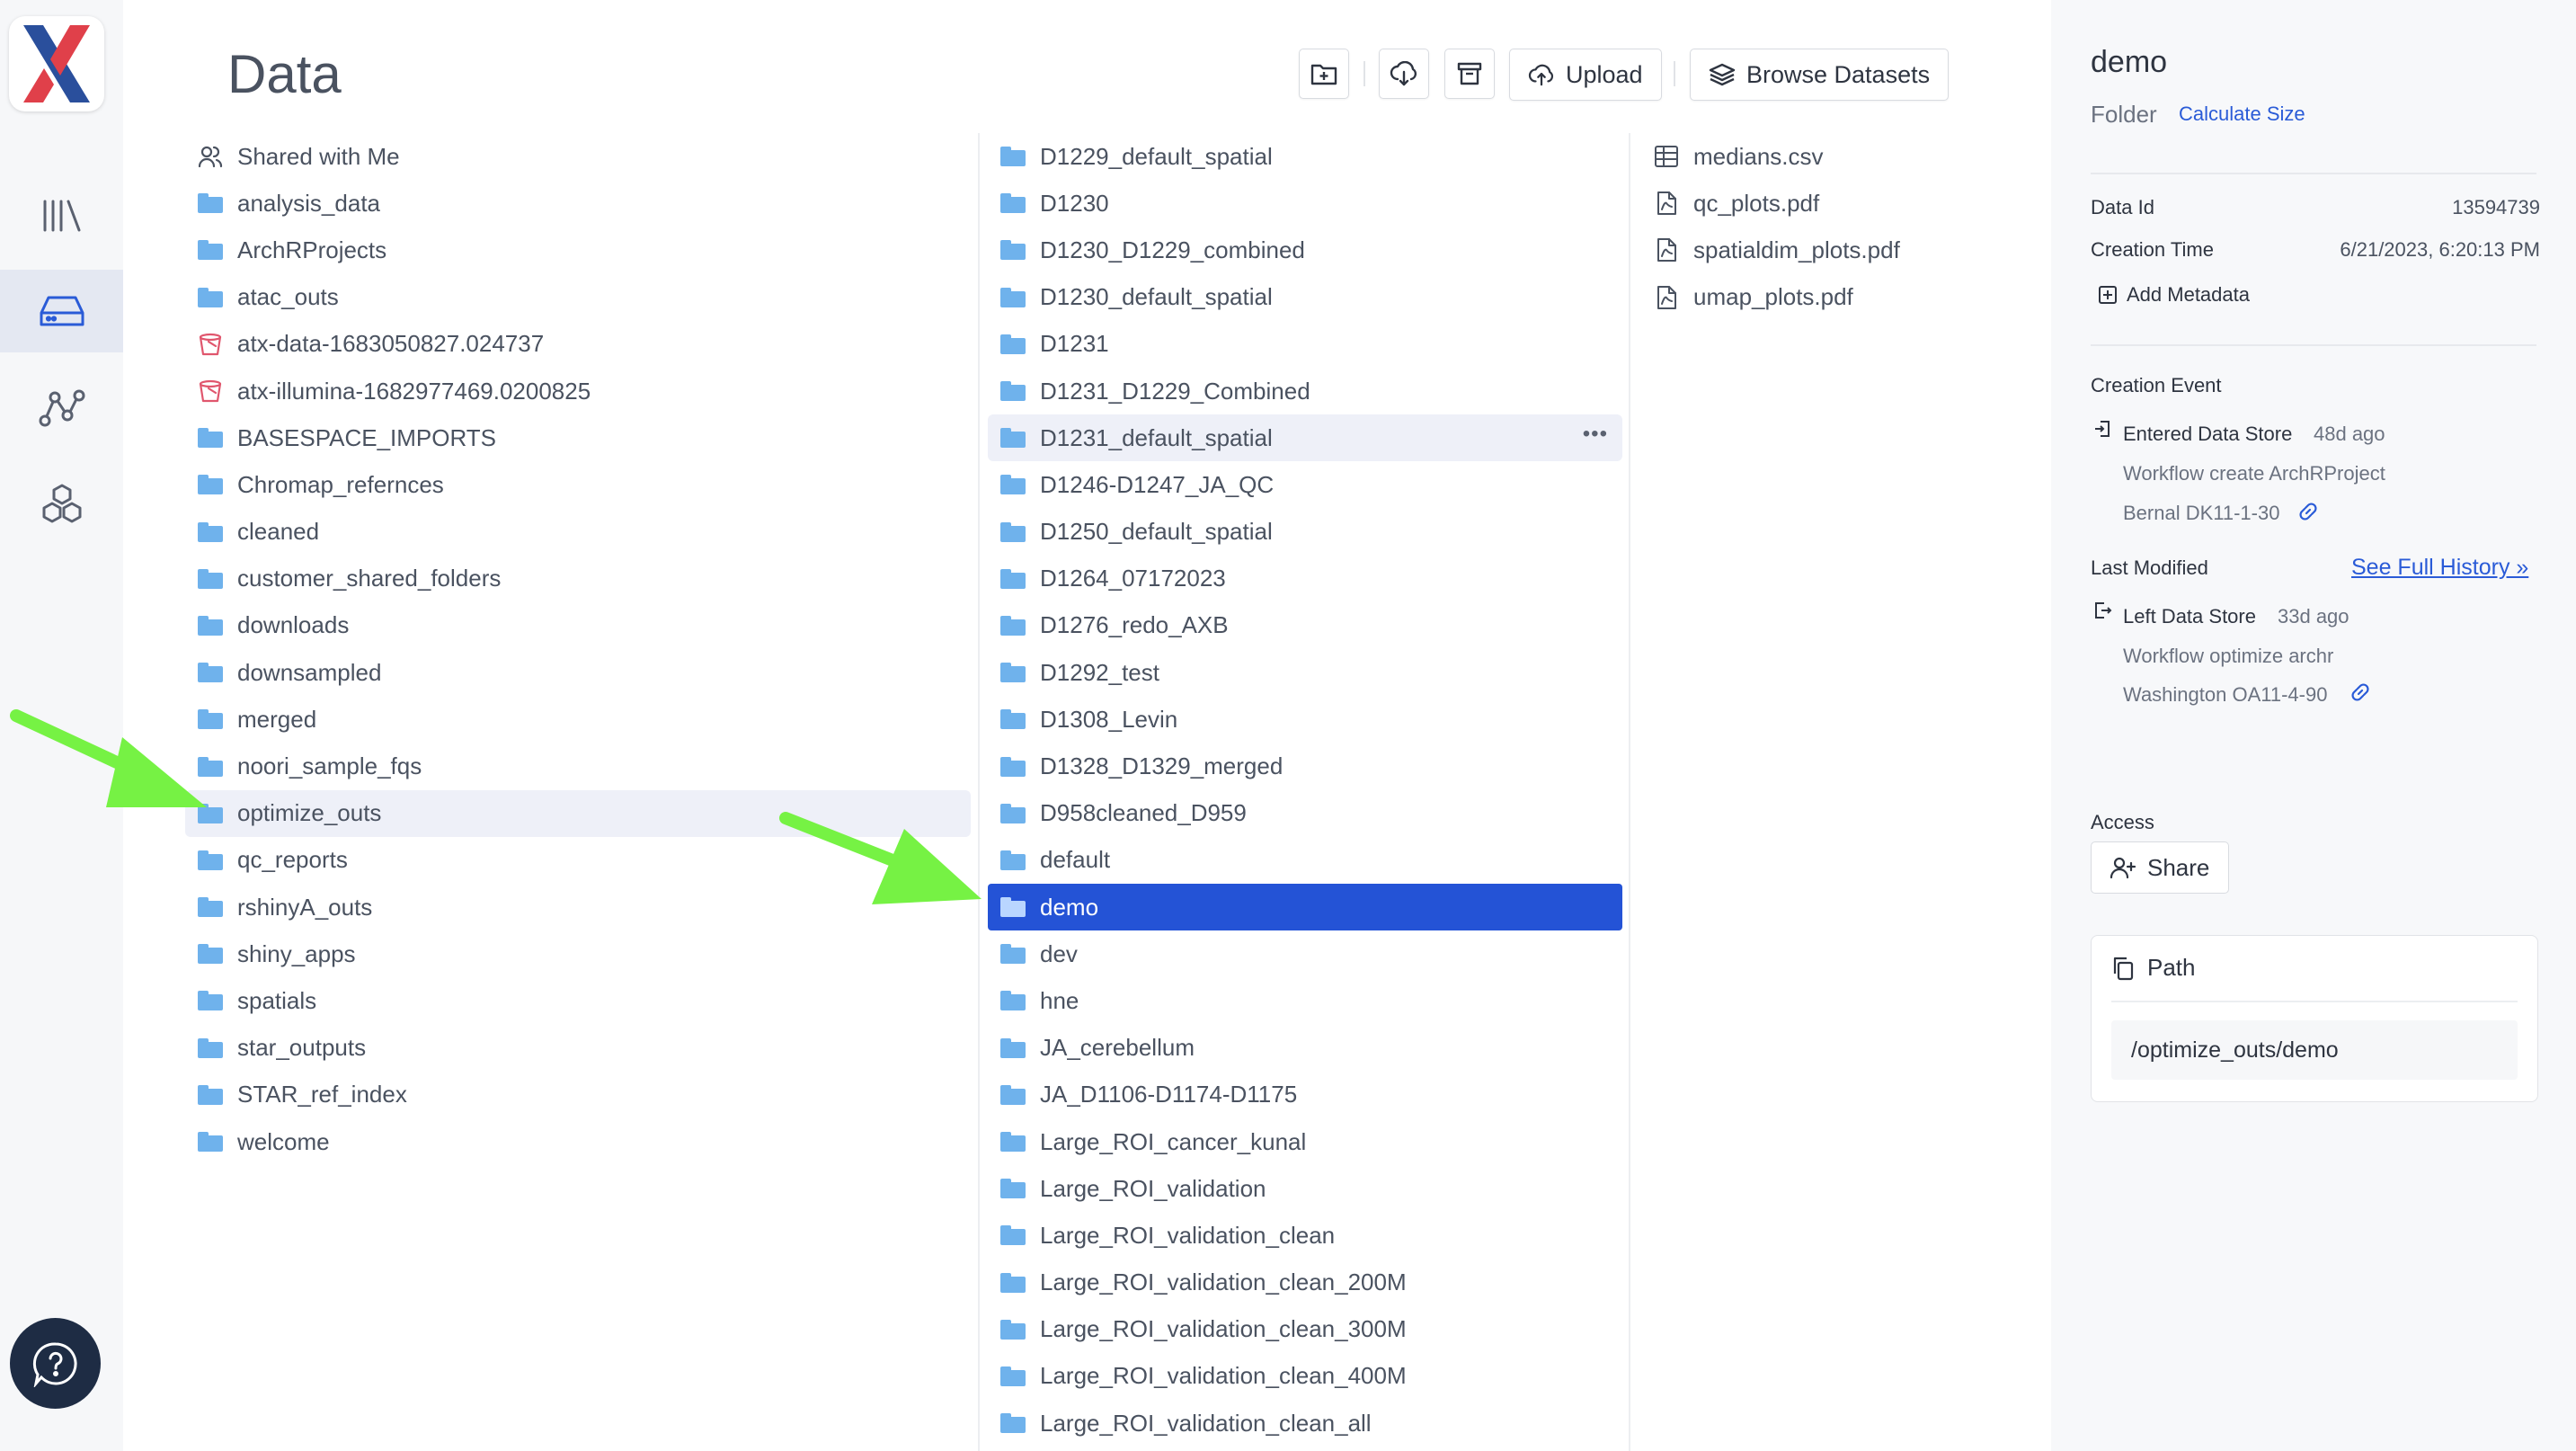 The height and width of the screenshot is (1451, 2576). What do you see at coordinates (578, 203) in the screenshot?
I see `root-item-row: analysis_data` at bounding box center [578, 203].